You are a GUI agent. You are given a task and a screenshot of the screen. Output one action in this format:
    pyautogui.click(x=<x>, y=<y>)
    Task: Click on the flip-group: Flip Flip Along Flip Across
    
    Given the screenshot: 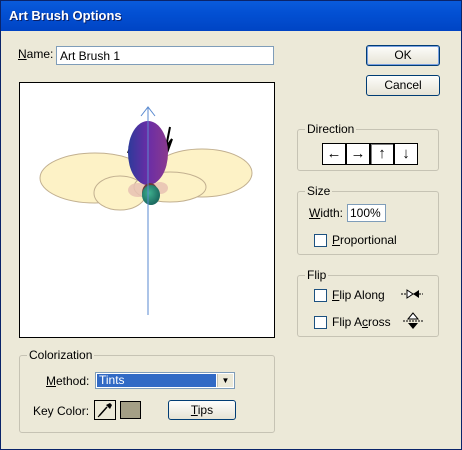 What is the action you would take?
    pyautogui.click(x=368, y=302)
    